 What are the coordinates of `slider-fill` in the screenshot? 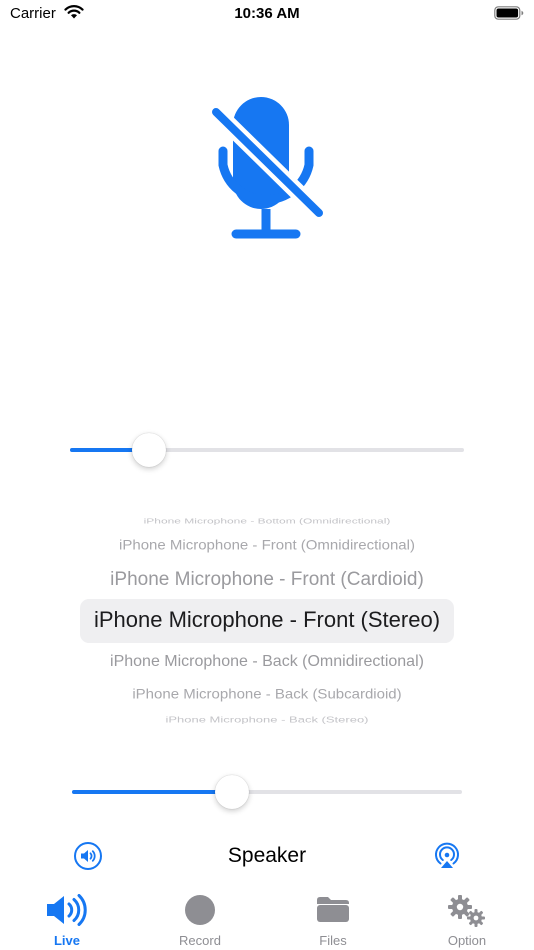 It's located at (152, 792).